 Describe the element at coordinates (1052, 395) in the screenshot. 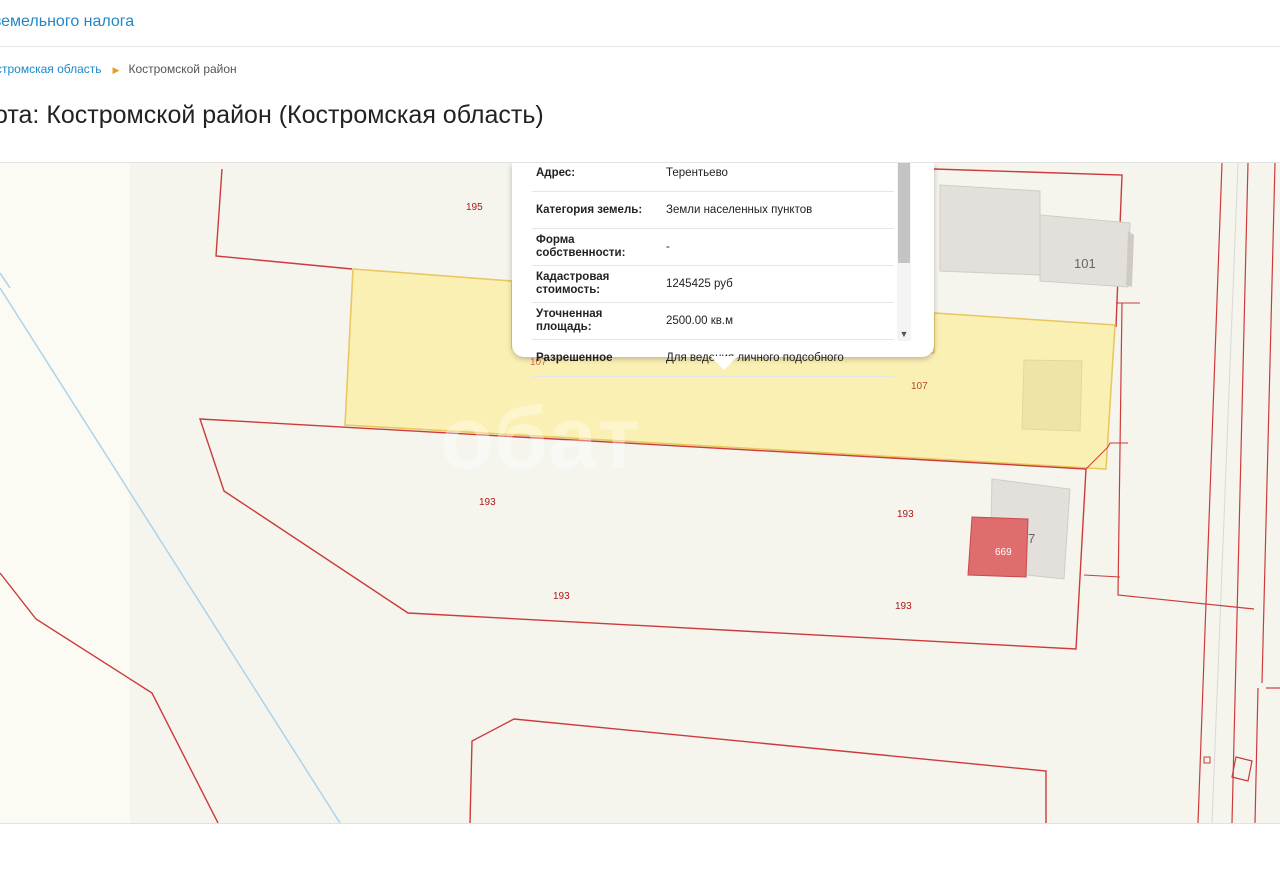

I see `building-in-selected-parcel` at that location.